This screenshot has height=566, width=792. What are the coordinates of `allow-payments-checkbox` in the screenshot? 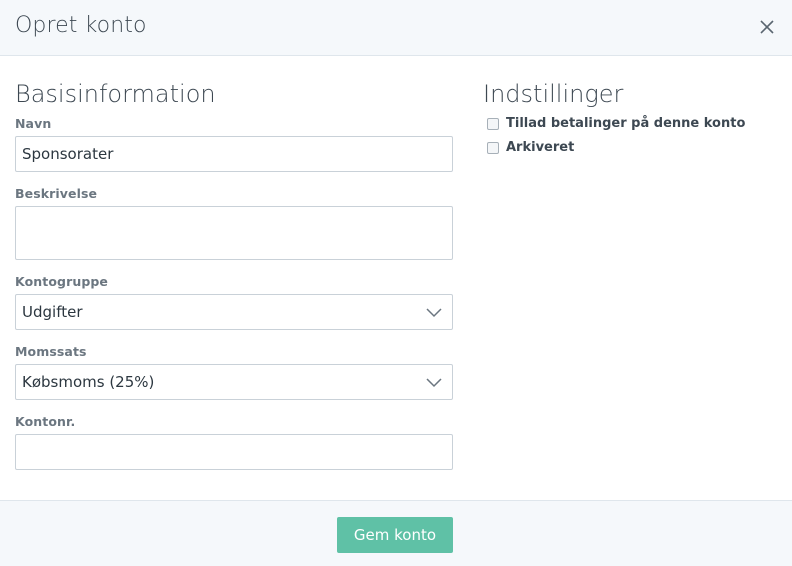 It's located at (493, 124).